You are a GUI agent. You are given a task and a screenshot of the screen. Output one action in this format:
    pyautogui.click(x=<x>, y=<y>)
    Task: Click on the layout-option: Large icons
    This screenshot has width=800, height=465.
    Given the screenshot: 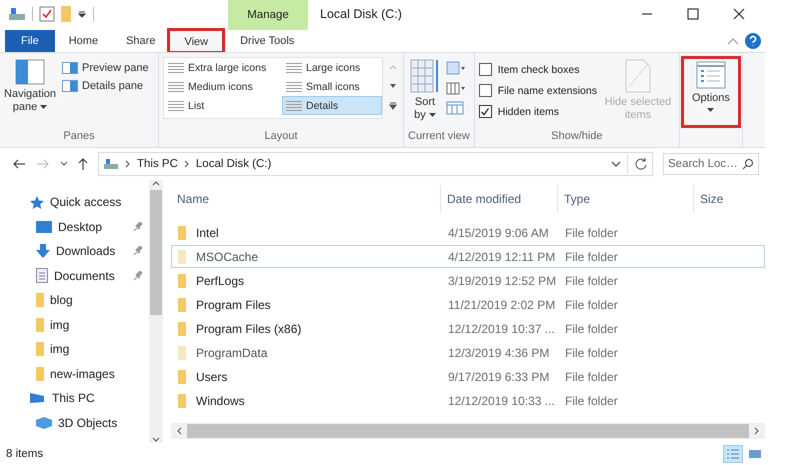 What is the action you would take?
    pyautogui.click(x=332, y=67)
    